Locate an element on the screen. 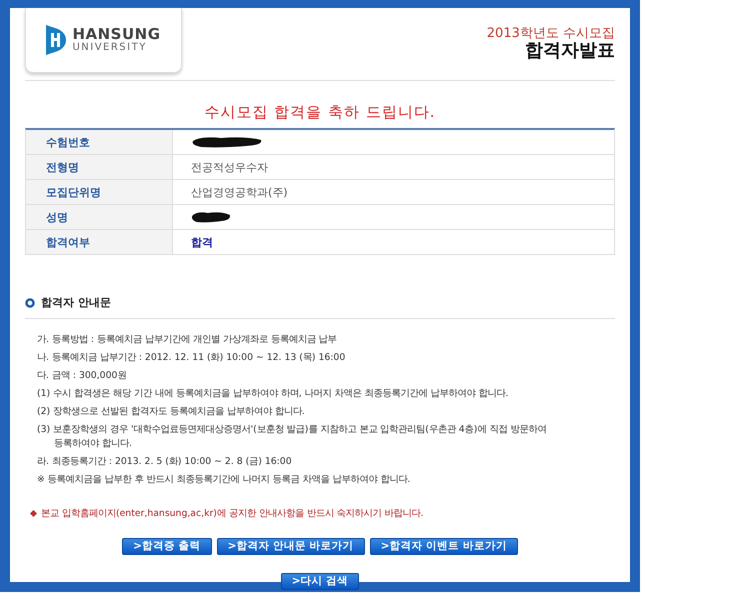  diamond-icon is located at coordinates (33, 513).